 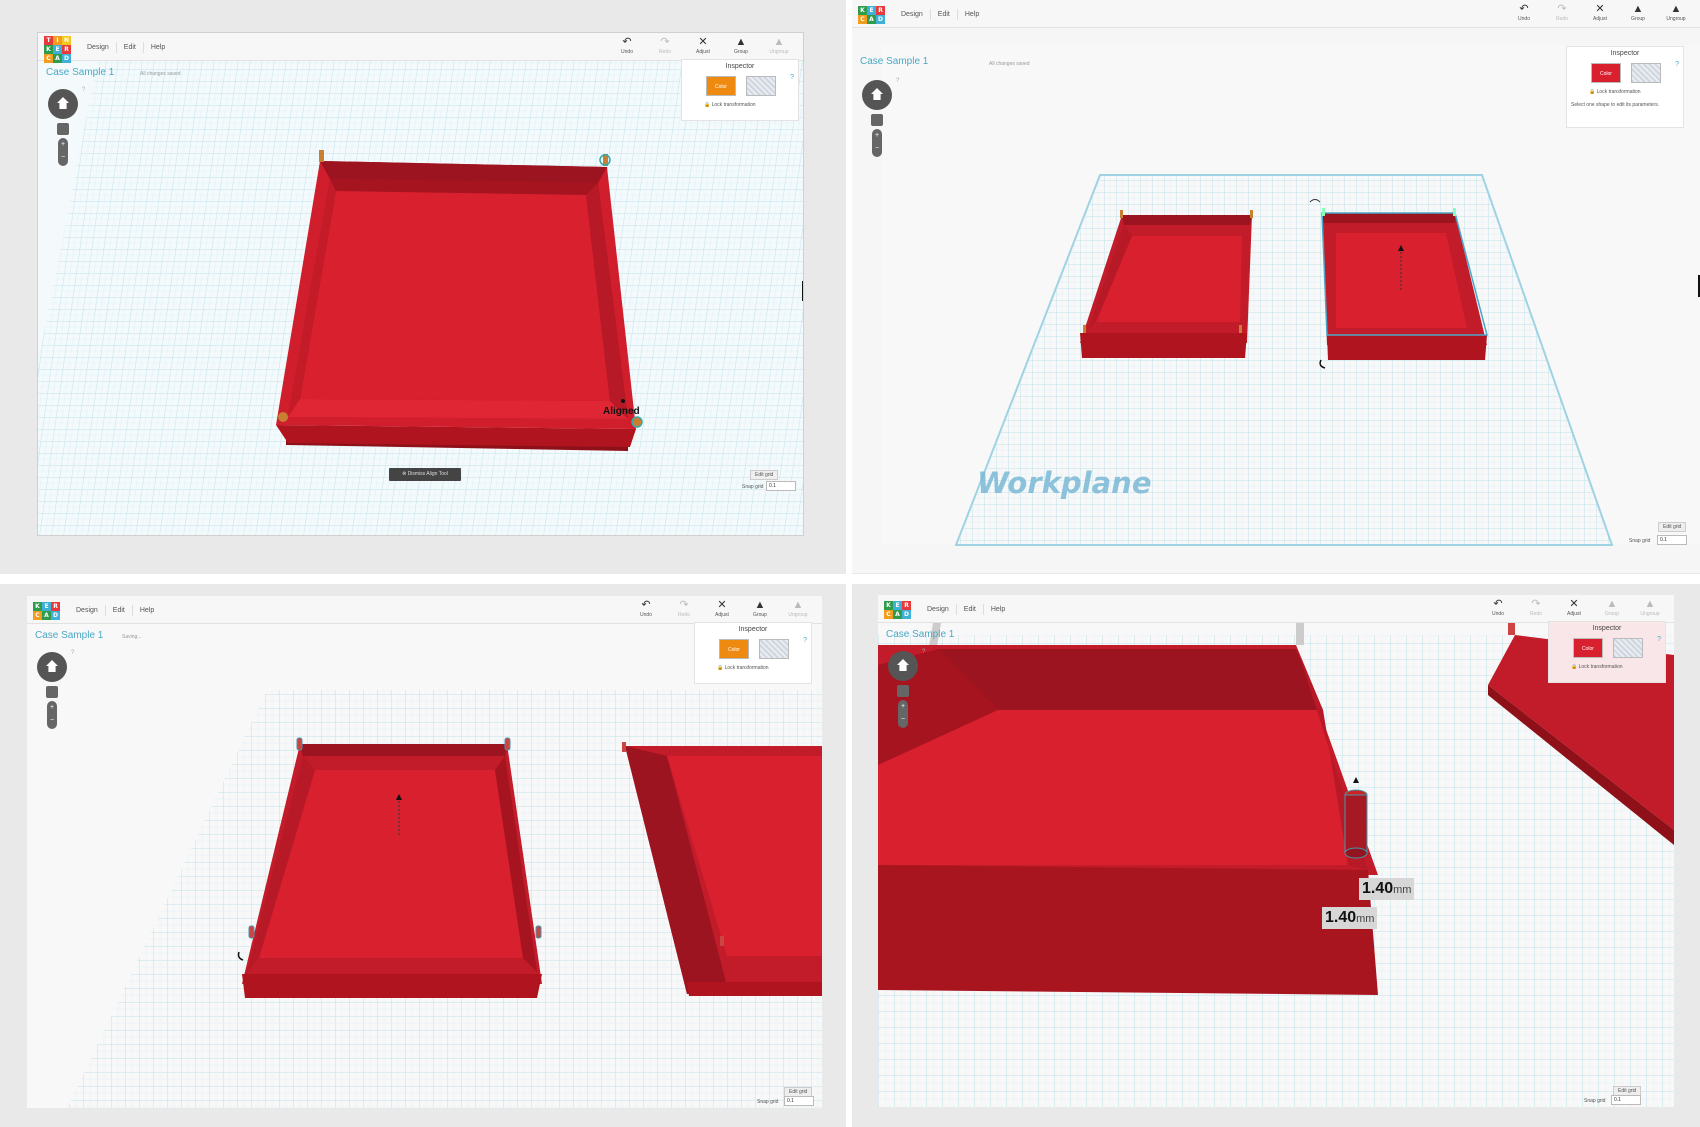 What do you see at coordinates (637, 422) in the screenshot?
I see `peg-bottom-right` at bounding box center [637, 422].